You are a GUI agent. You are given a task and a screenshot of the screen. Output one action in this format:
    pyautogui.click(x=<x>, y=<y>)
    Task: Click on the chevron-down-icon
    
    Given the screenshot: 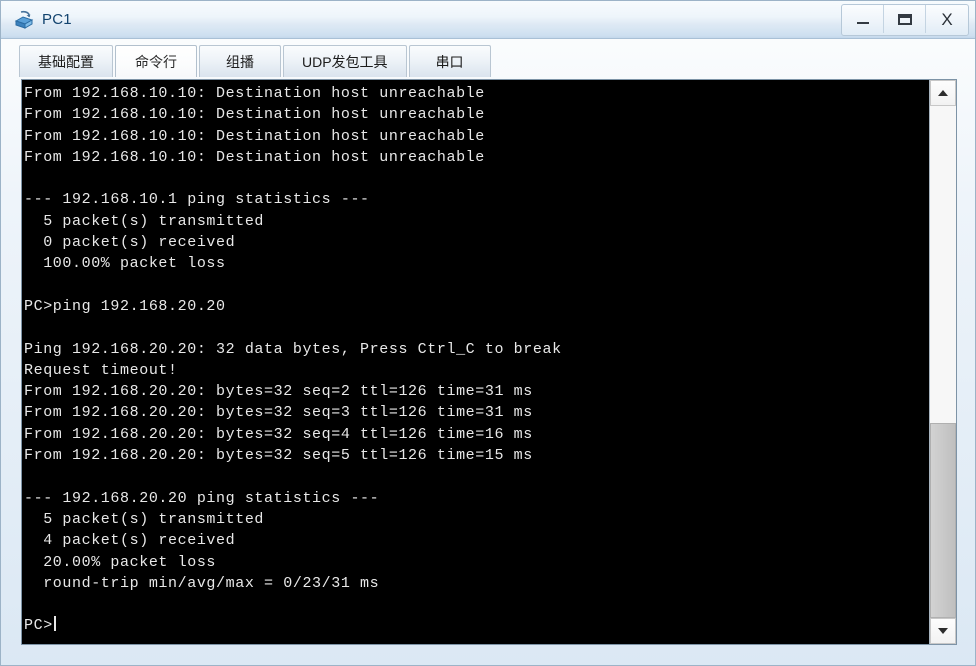 What is the action you would take?
    pyautogui.click(x=943, y=631)
    